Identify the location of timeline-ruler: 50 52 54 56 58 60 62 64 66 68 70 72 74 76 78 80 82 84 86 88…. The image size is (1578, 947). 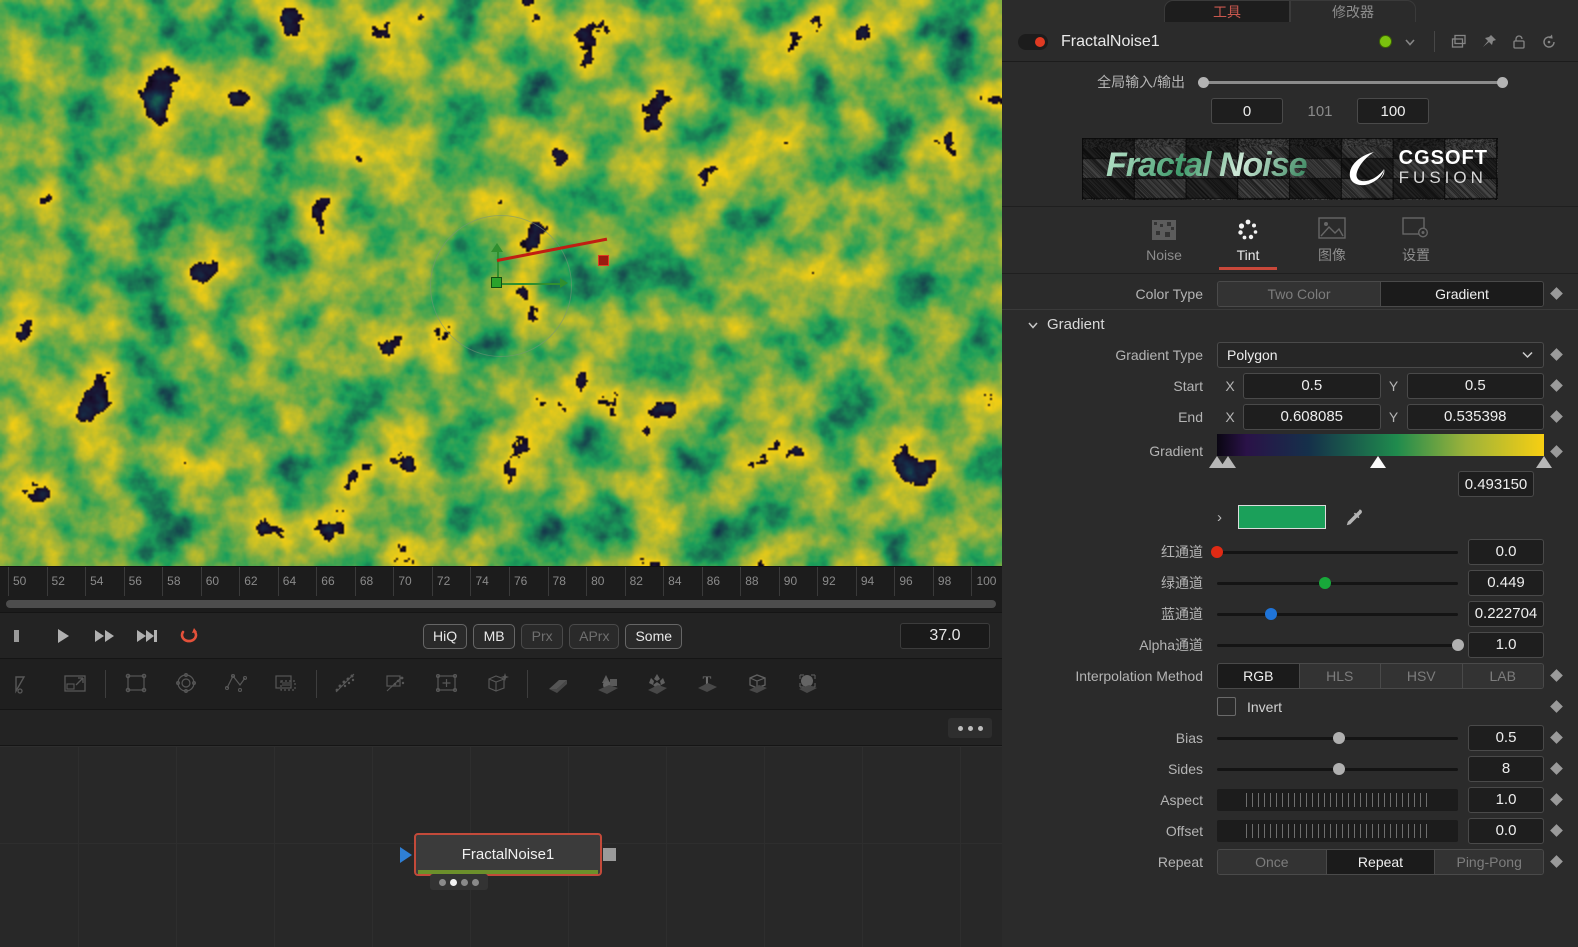
(501, 581).